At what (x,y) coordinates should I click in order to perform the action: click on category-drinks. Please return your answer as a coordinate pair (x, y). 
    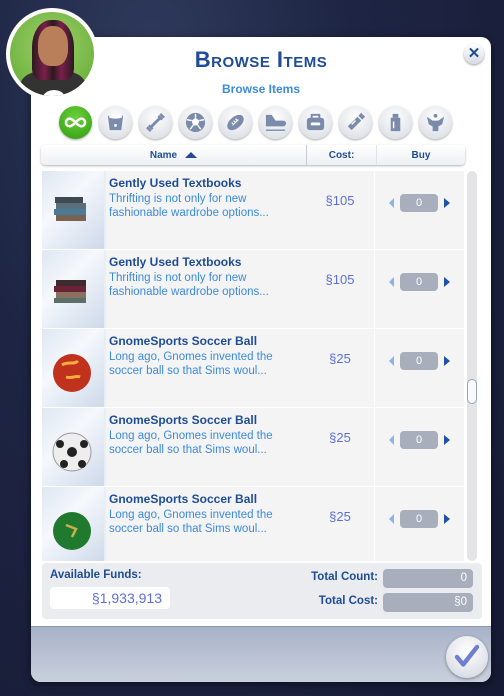
    Looking at the image, I should click on (395, 122).